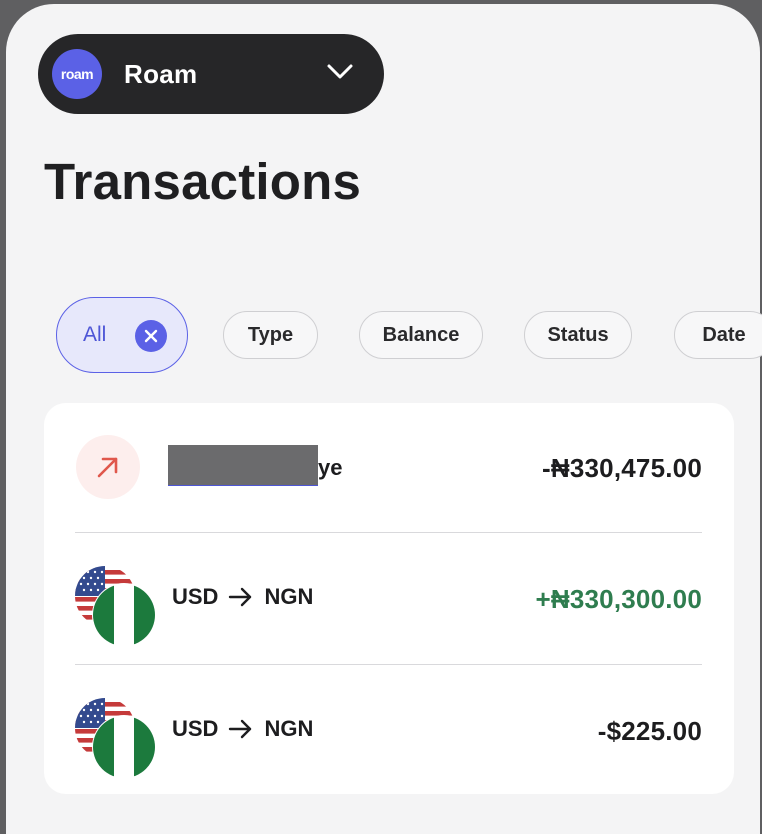 This screenshot has width=762, height=834. I want to click on filter-chip-all-label: All, so click(95, 334).